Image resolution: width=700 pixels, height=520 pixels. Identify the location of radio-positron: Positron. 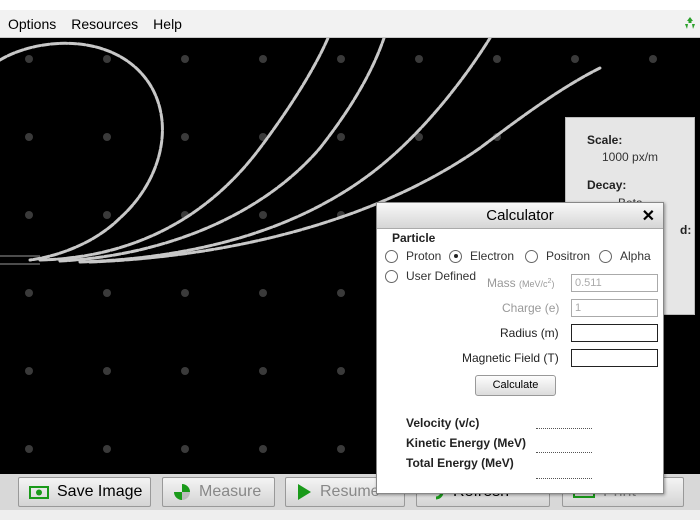
(557, 256).